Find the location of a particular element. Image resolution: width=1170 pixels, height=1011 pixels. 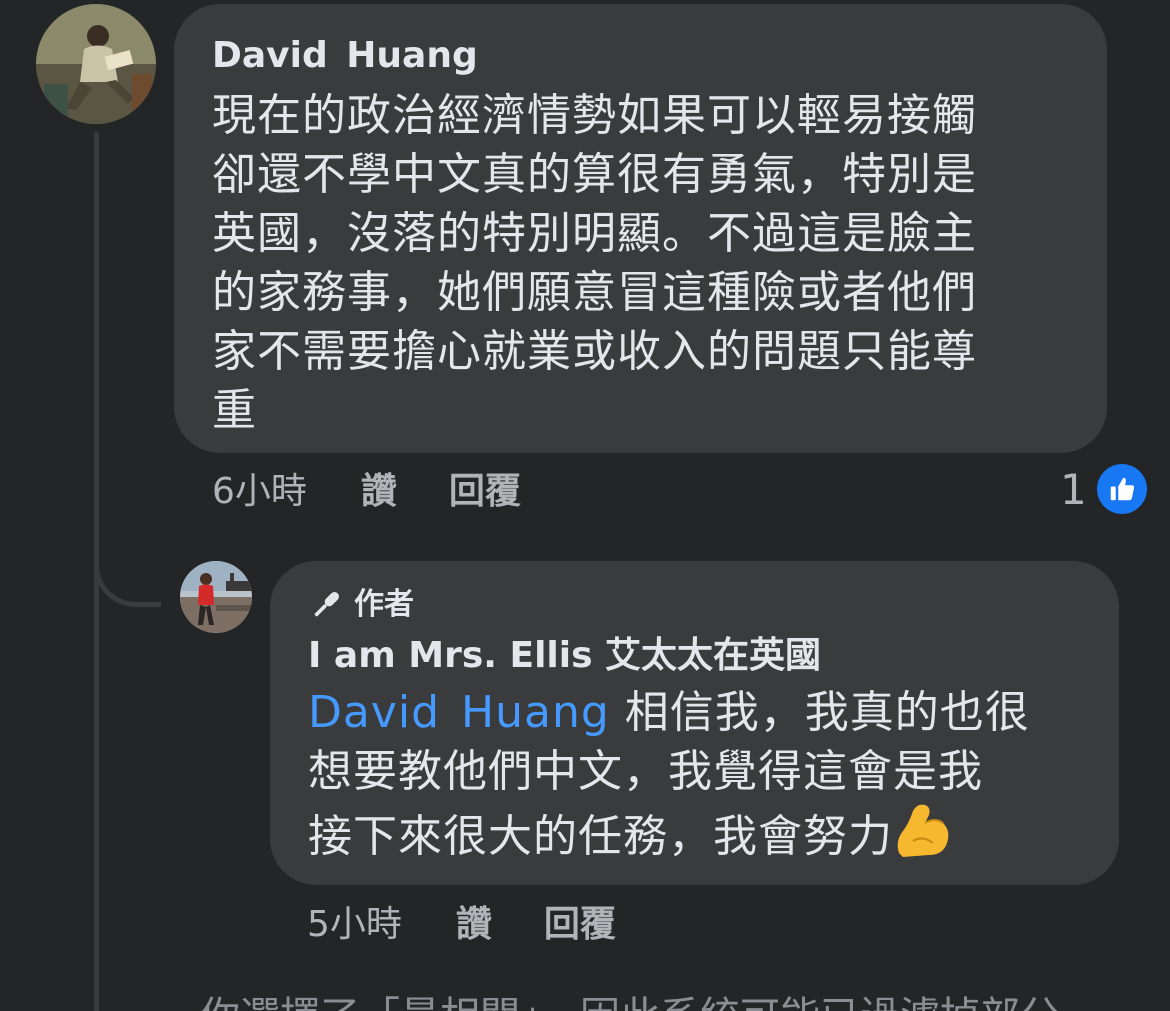

comment-text-line: 的家務事，她們願意冒這種險或者他們 is located at coordinates (594, 292).